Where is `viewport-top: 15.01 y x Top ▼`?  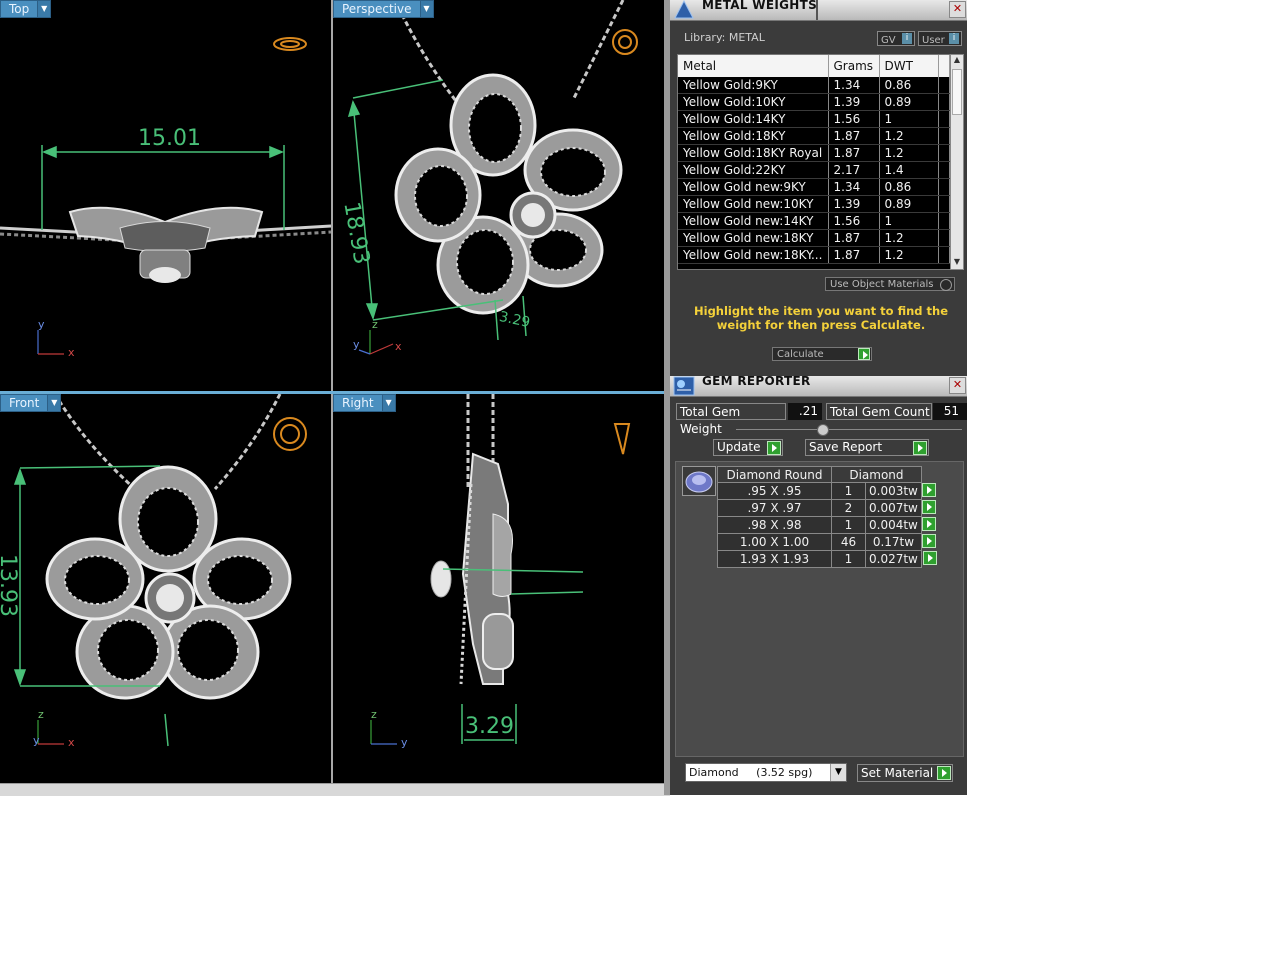
viewport-top: 15.01 y x Top ▼ is located at coordinates (165, 195).